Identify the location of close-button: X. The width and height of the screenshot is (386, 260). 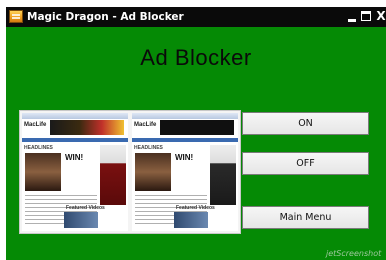
(380, 16).